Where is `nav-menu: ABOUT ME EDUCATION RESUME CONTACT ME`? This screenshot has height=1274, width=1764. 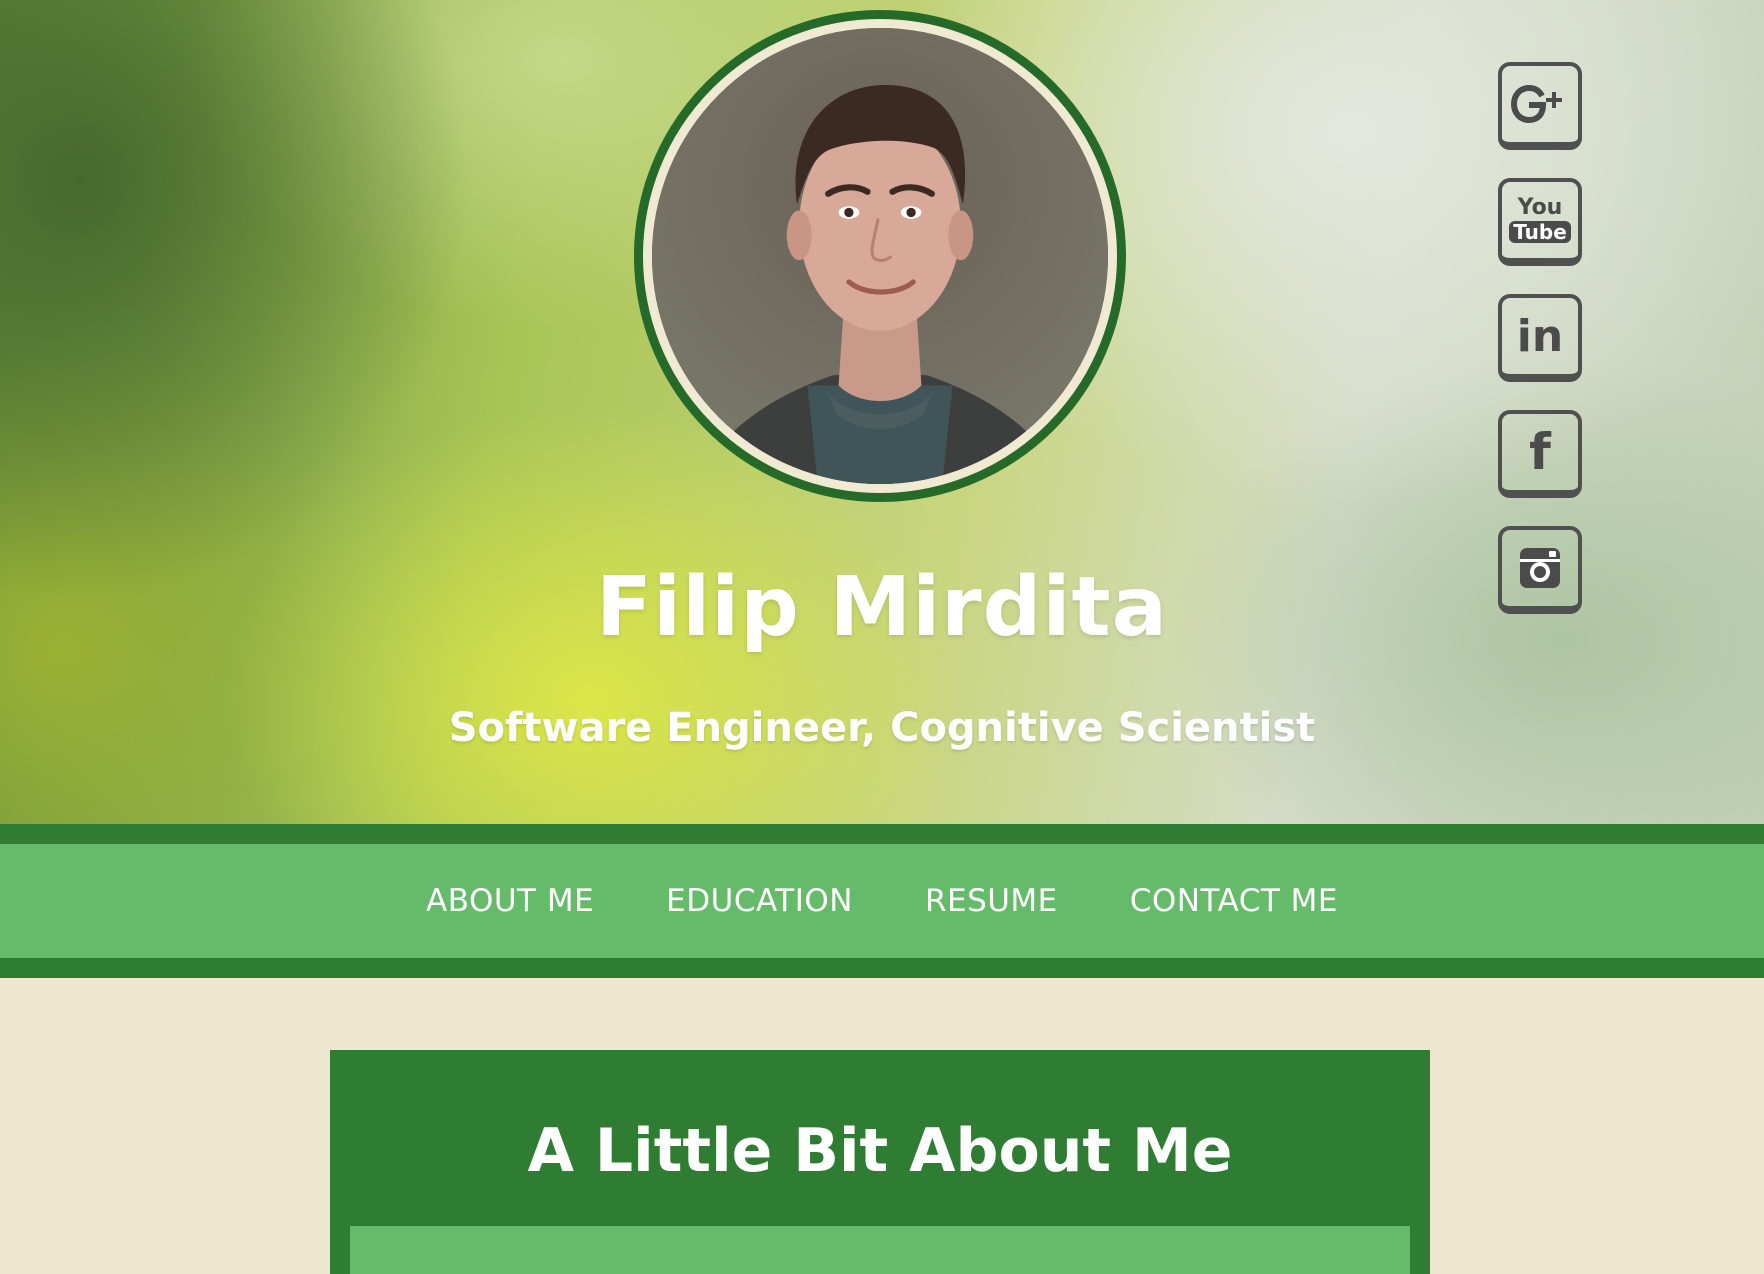 nav-menu: ABOUT ME EDUCATION RESUME CONTACT ME is located at coordinates (882, 901).